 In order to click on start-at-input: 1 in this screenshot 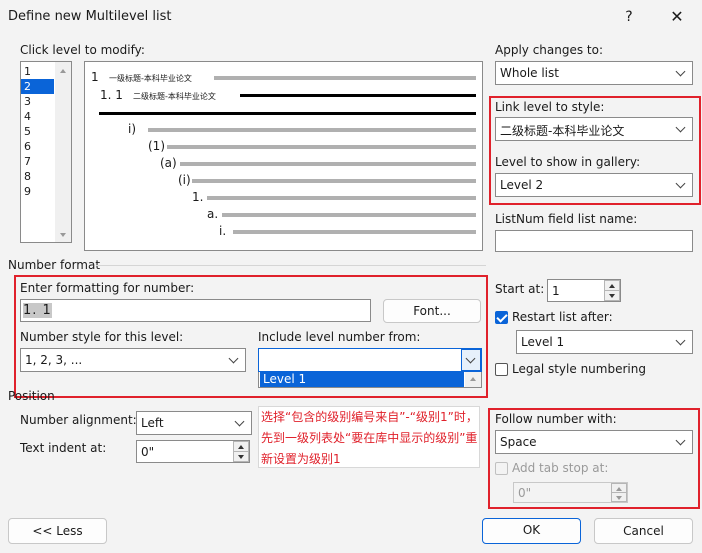, I will do `click(584, 290)`.